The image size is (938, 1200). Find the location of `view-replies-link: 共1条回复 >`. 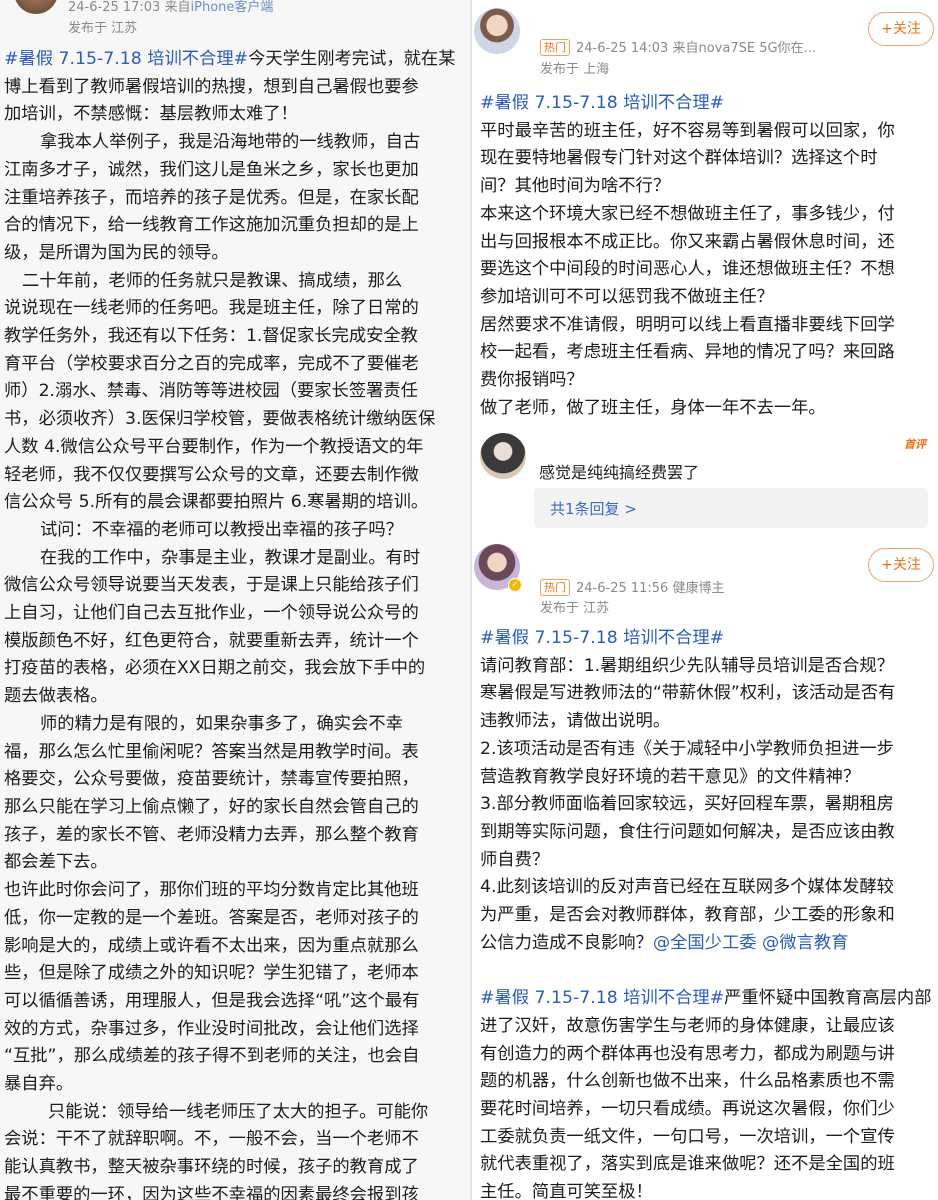

view-replies-link: 共1条回复 > is located at coordinates (593, 508).